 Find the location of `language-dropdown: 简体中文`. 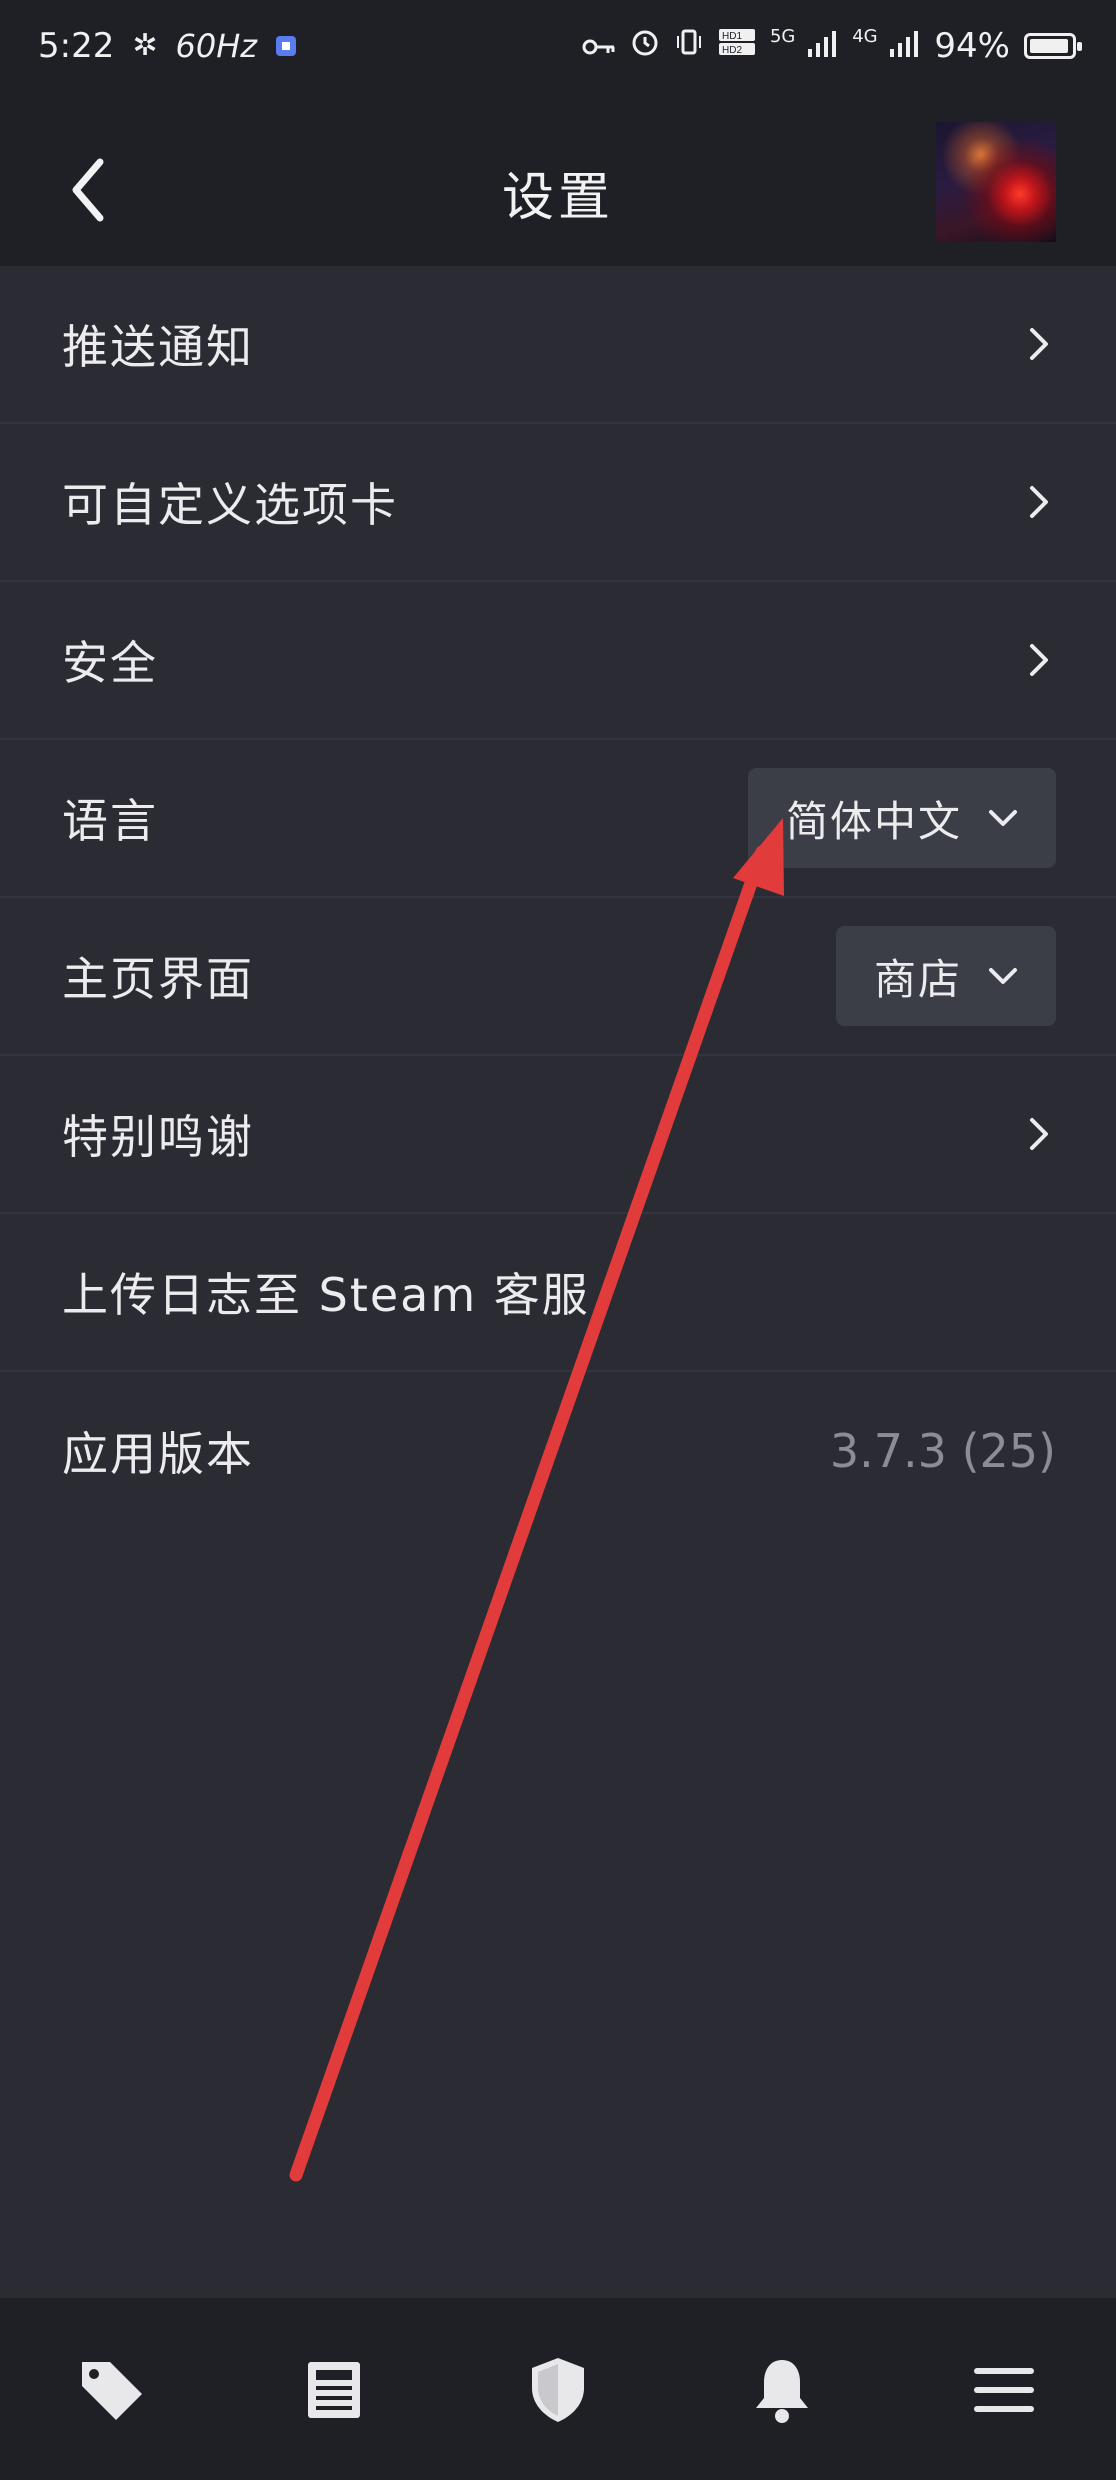

language-dropdown: 简体中文 is located at coordinates (901, 818).